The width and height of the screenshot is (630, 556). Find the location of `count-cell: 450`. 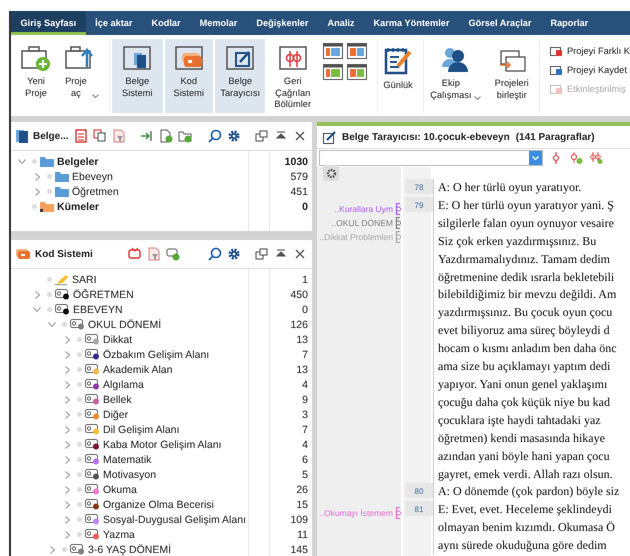

count-cell: 450 is located at coordinates (299, 294).